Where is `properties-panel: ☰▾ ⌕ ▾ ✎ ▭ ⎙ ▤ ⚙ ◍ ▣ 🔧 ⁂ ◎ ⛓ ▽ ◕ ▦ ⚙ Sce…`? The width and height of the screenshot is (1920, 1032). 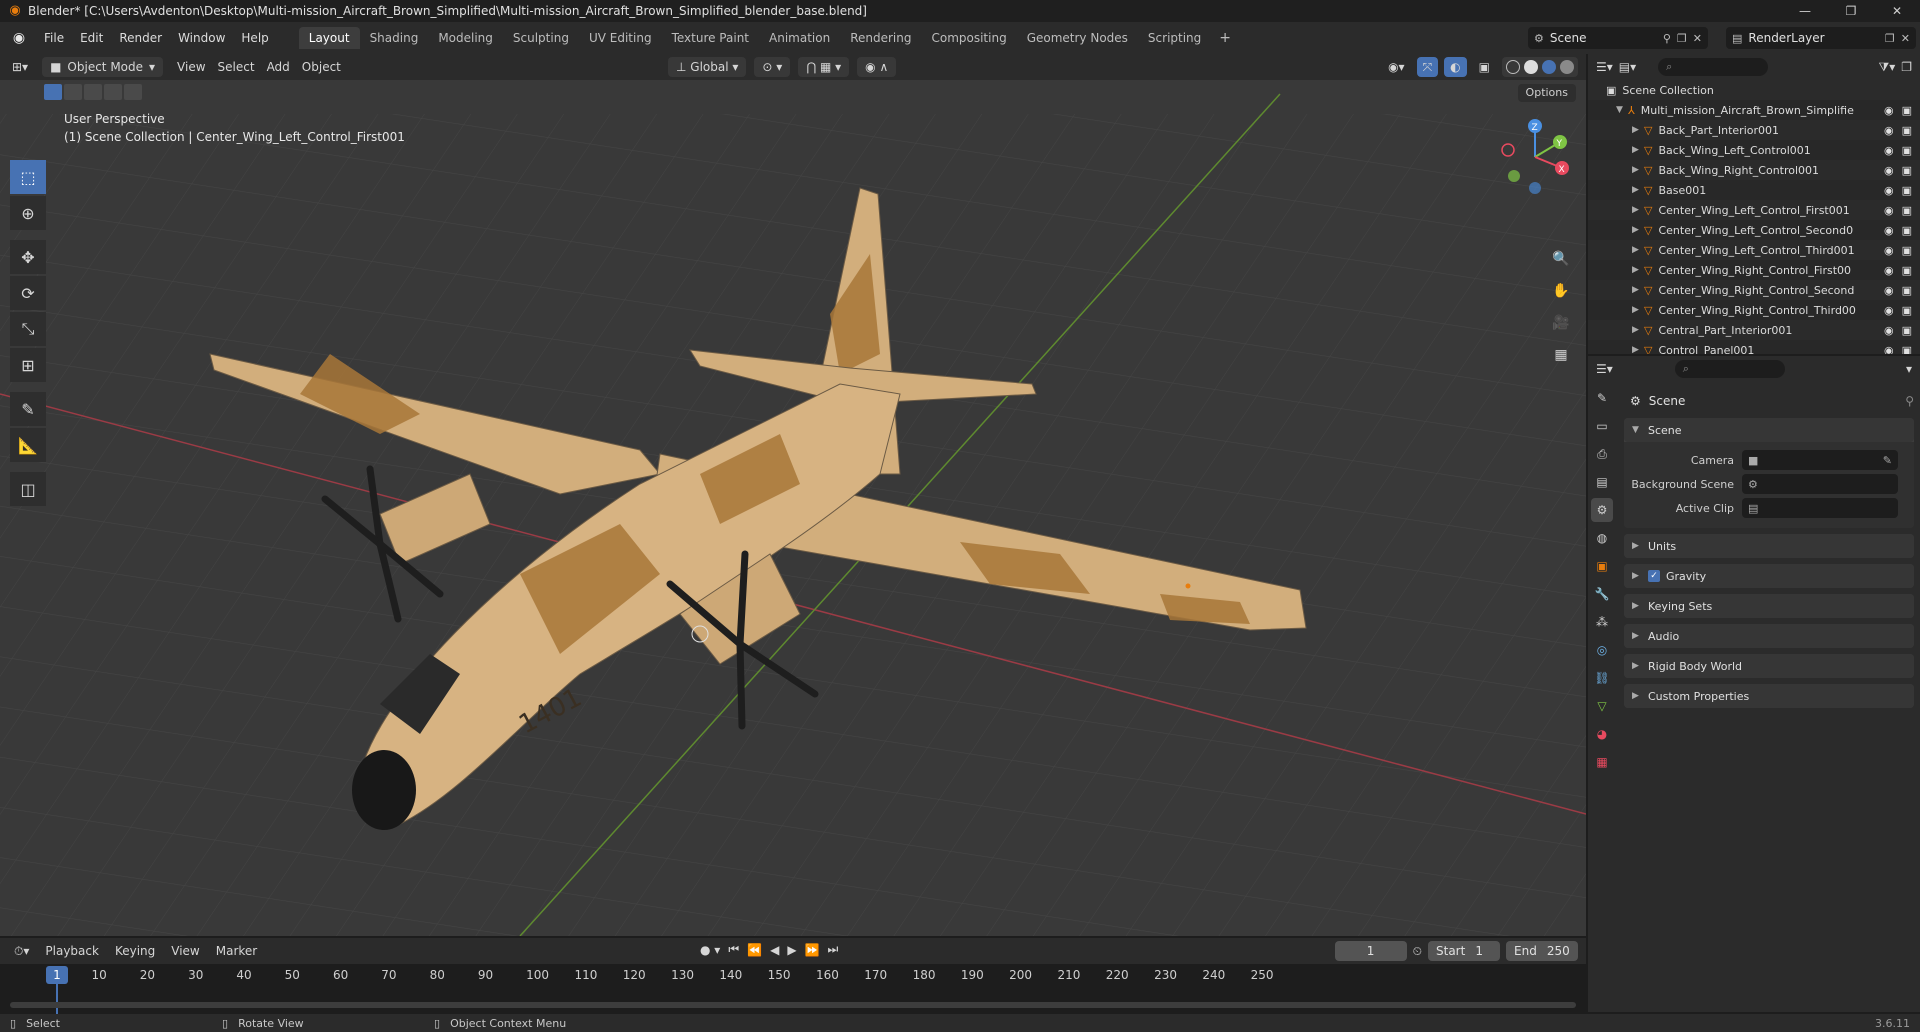 properties-panel: ☰▾ ⌕ ▾ ✎ ▭ ⎙ ▤ ⚙ ◍ ▣ 🔧 ⁂ ◎ ⛓ ▽ ◕ ▦ ⚙ Sce… is located at coordinates (1754, 684).